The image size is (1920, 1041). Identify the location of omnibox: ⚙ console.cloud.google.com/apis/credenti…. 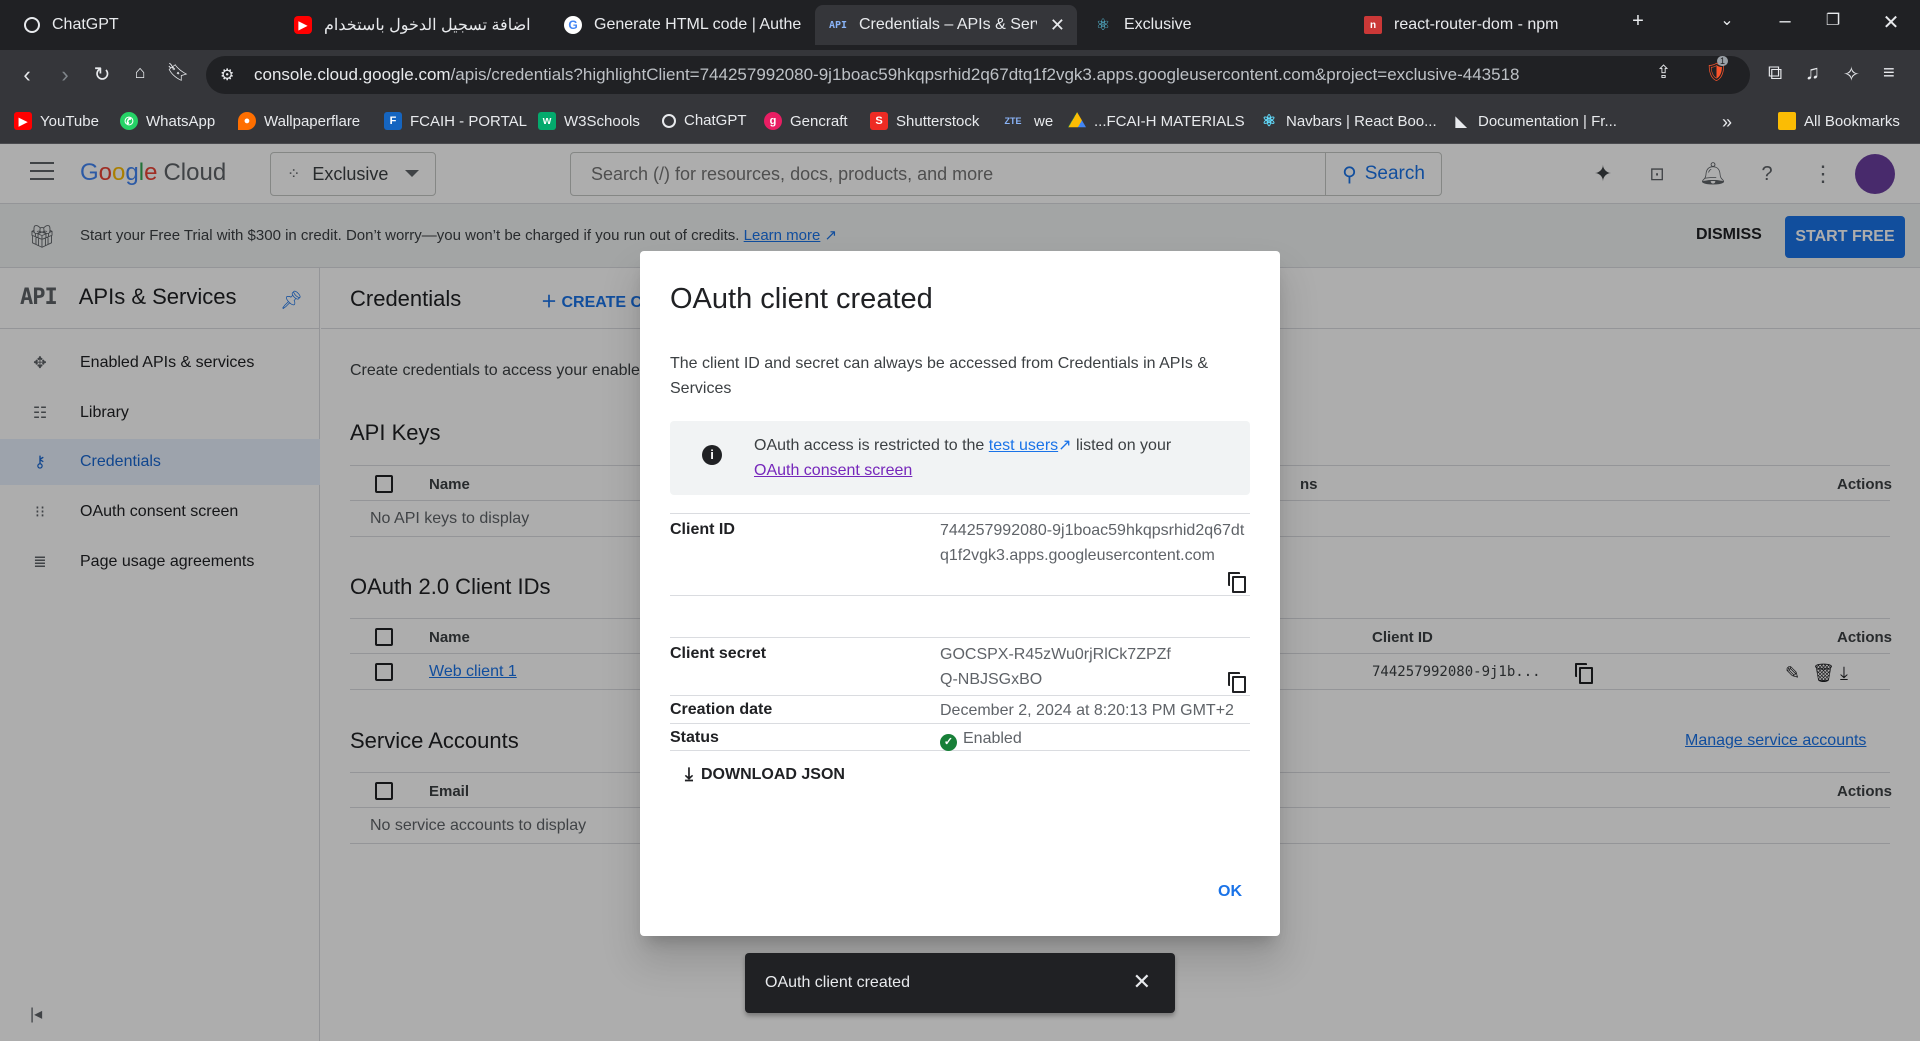
(978, 75).